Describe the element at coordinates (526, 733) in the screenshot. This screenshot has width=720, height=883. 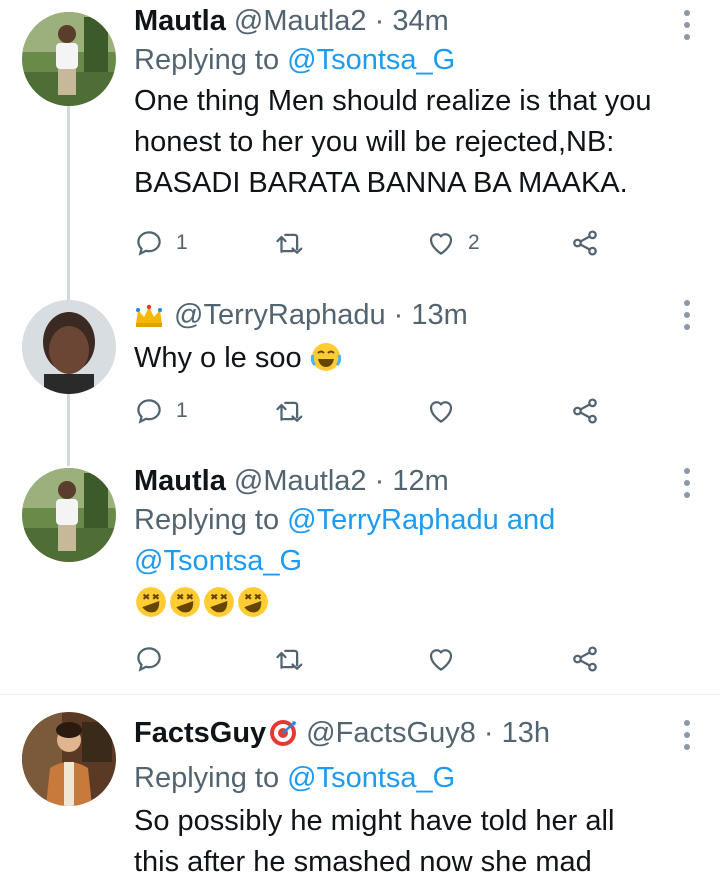
I see `timestamp: 13h` at that location.